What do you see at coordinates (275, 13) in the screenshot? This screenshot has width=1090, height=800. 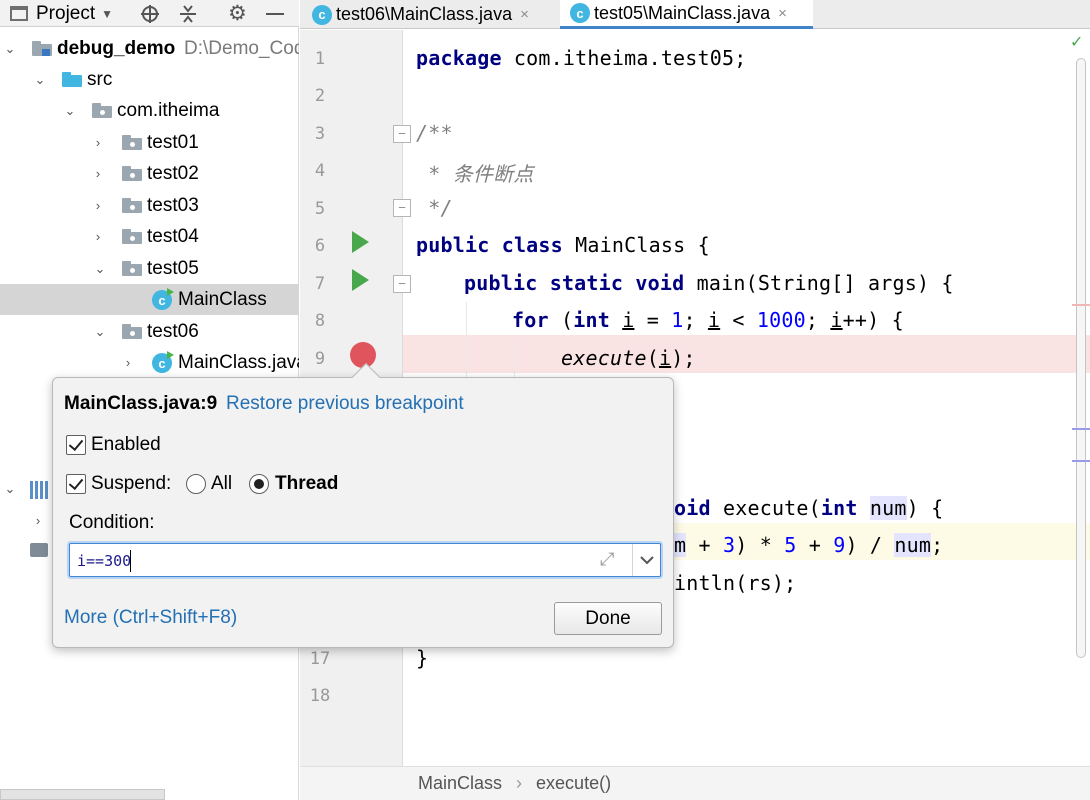 I see `hide-panel-button` at bounding box center [275, 13].